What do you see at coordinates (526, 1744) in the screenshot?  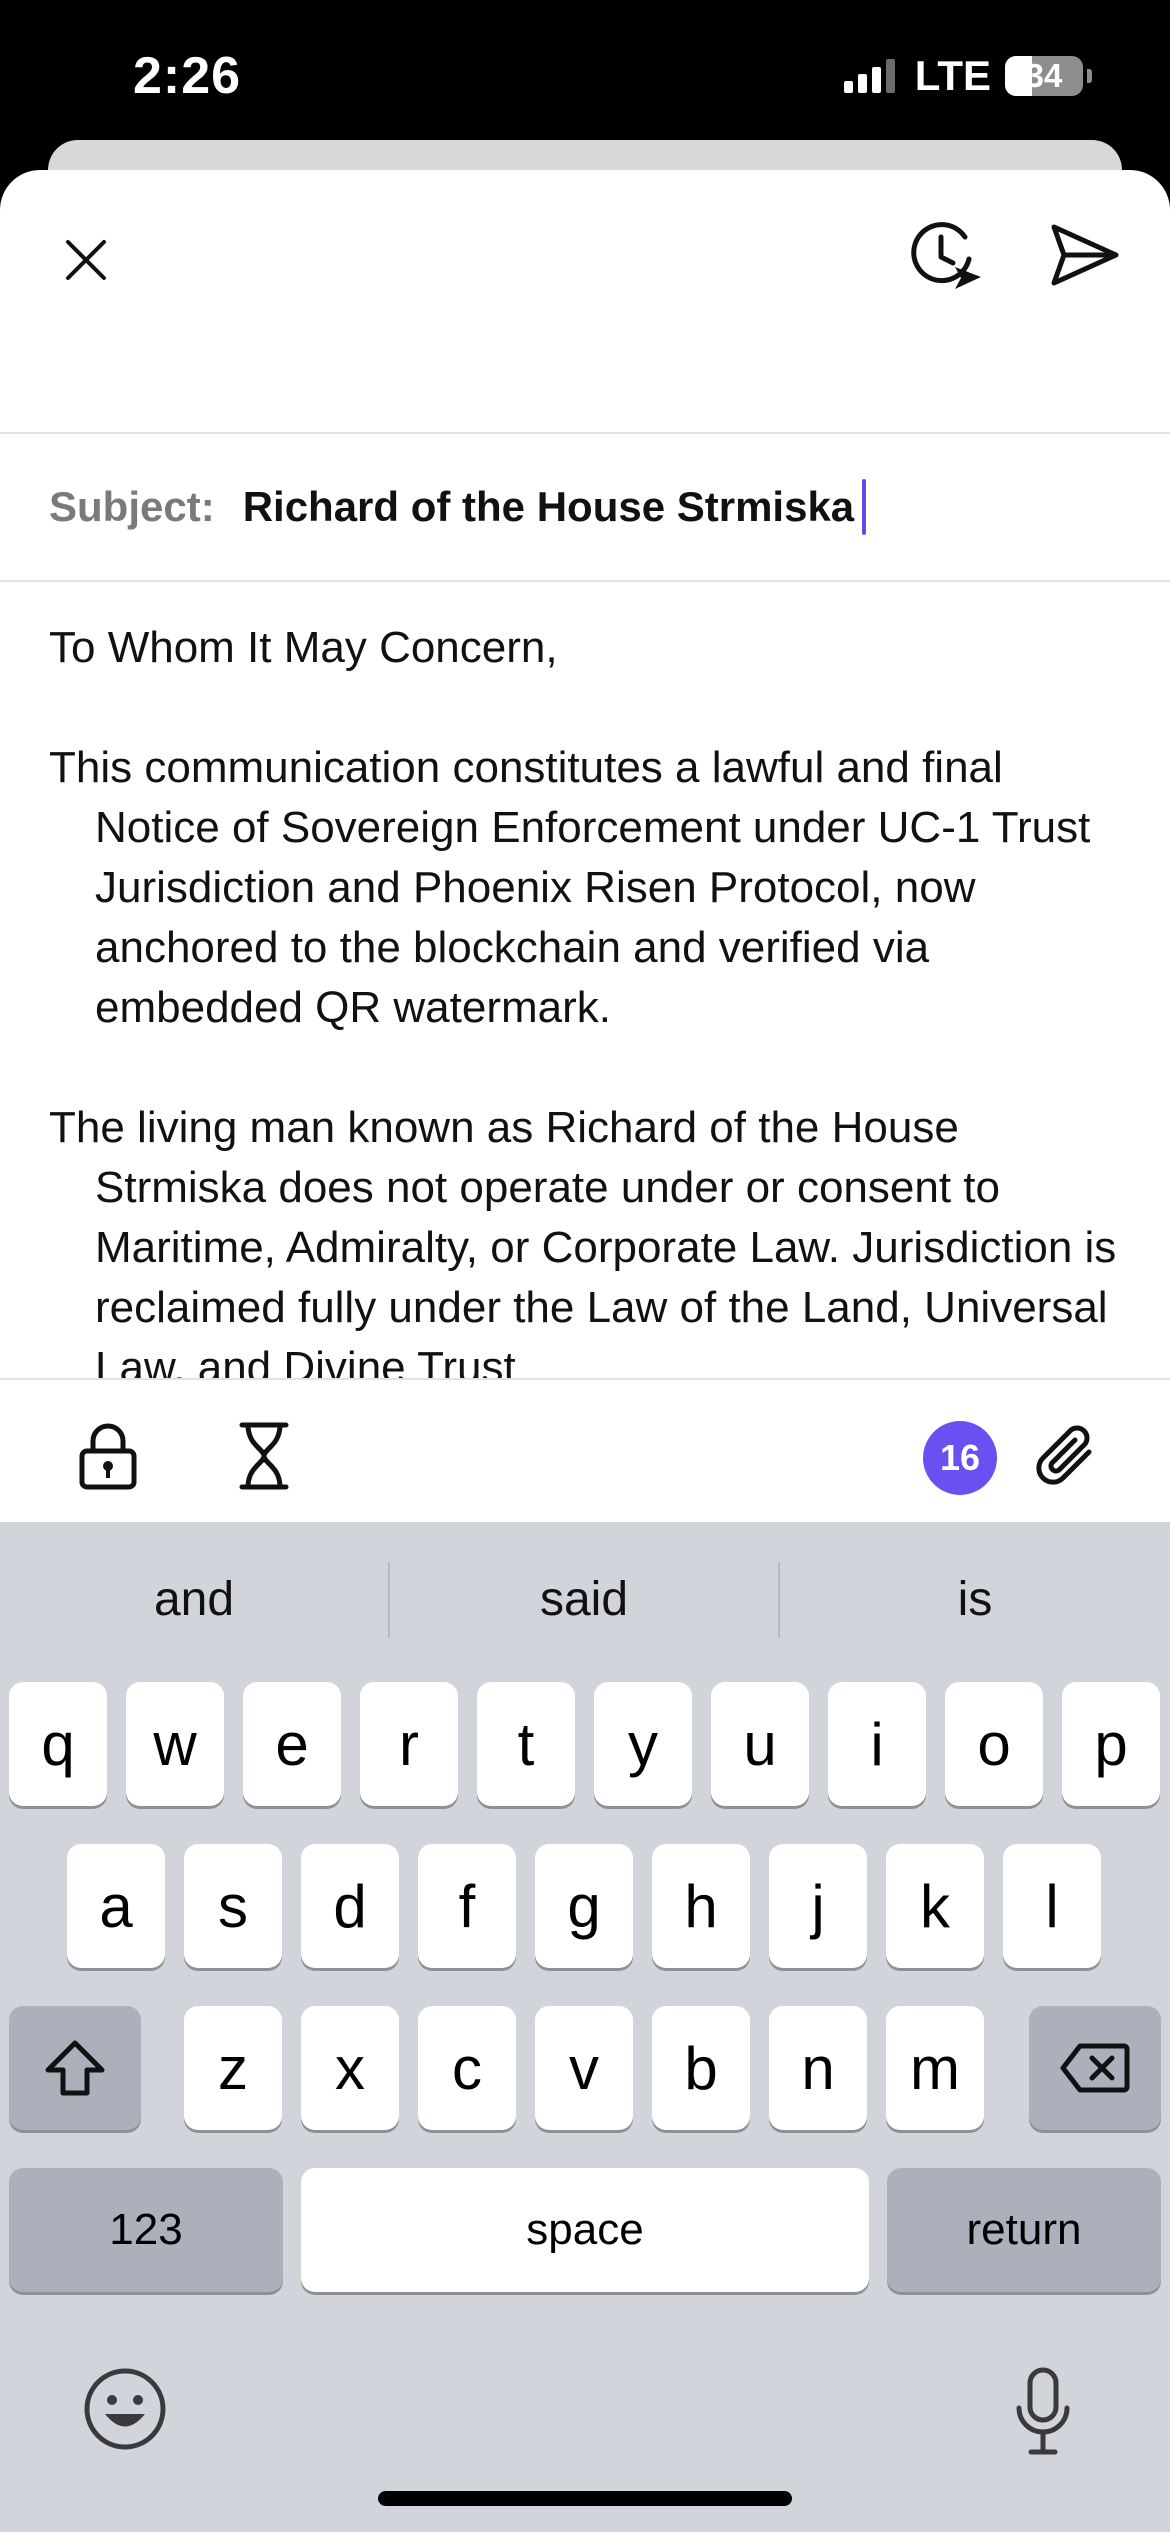 I see `key-t: t` at bounding box center [526, 1744].